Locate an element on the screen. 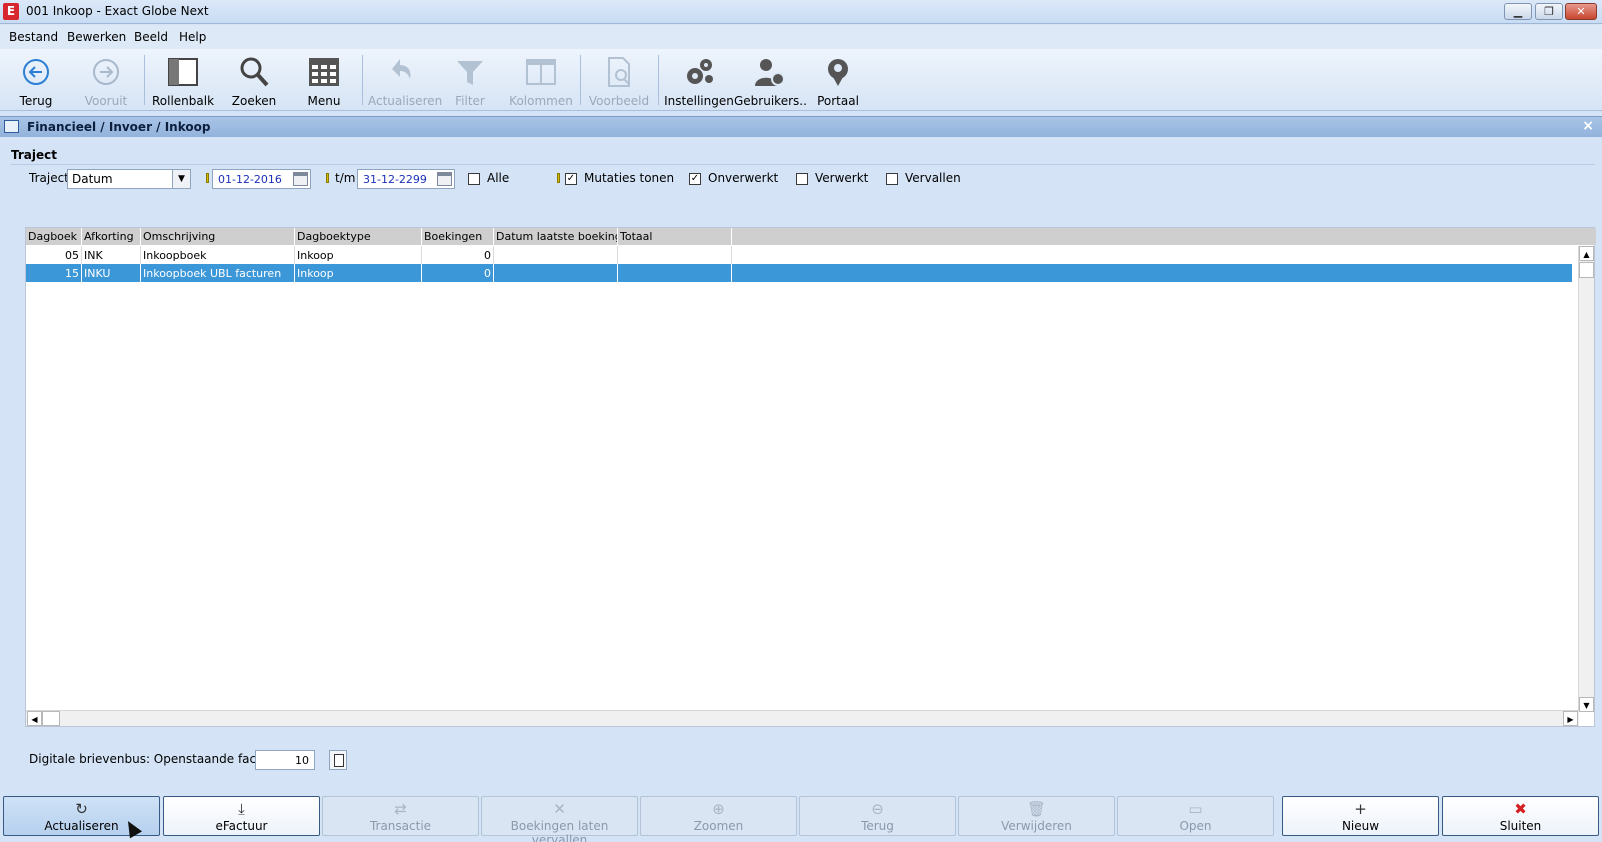 This screenshot has height=842, width=1602. menu-help: Help is located at coordinates (192, 37).